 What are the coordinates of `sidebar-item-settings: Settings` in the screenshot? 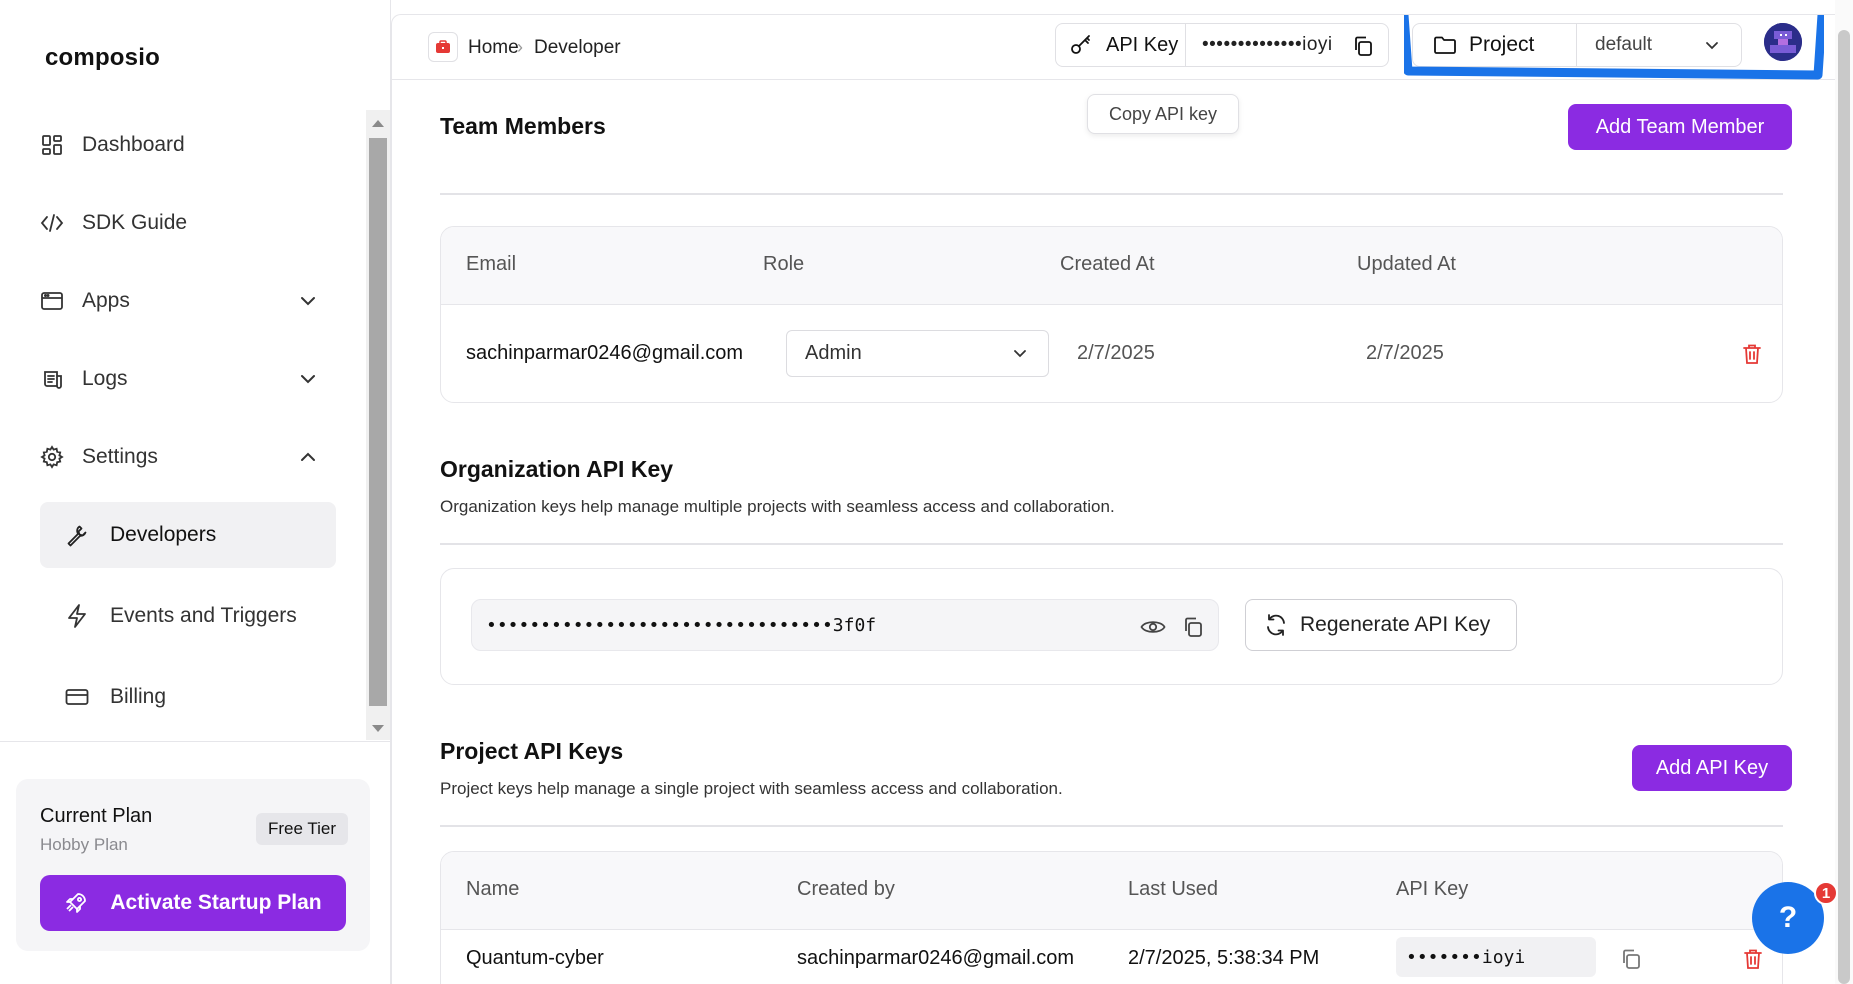 It's located at (185, 457).